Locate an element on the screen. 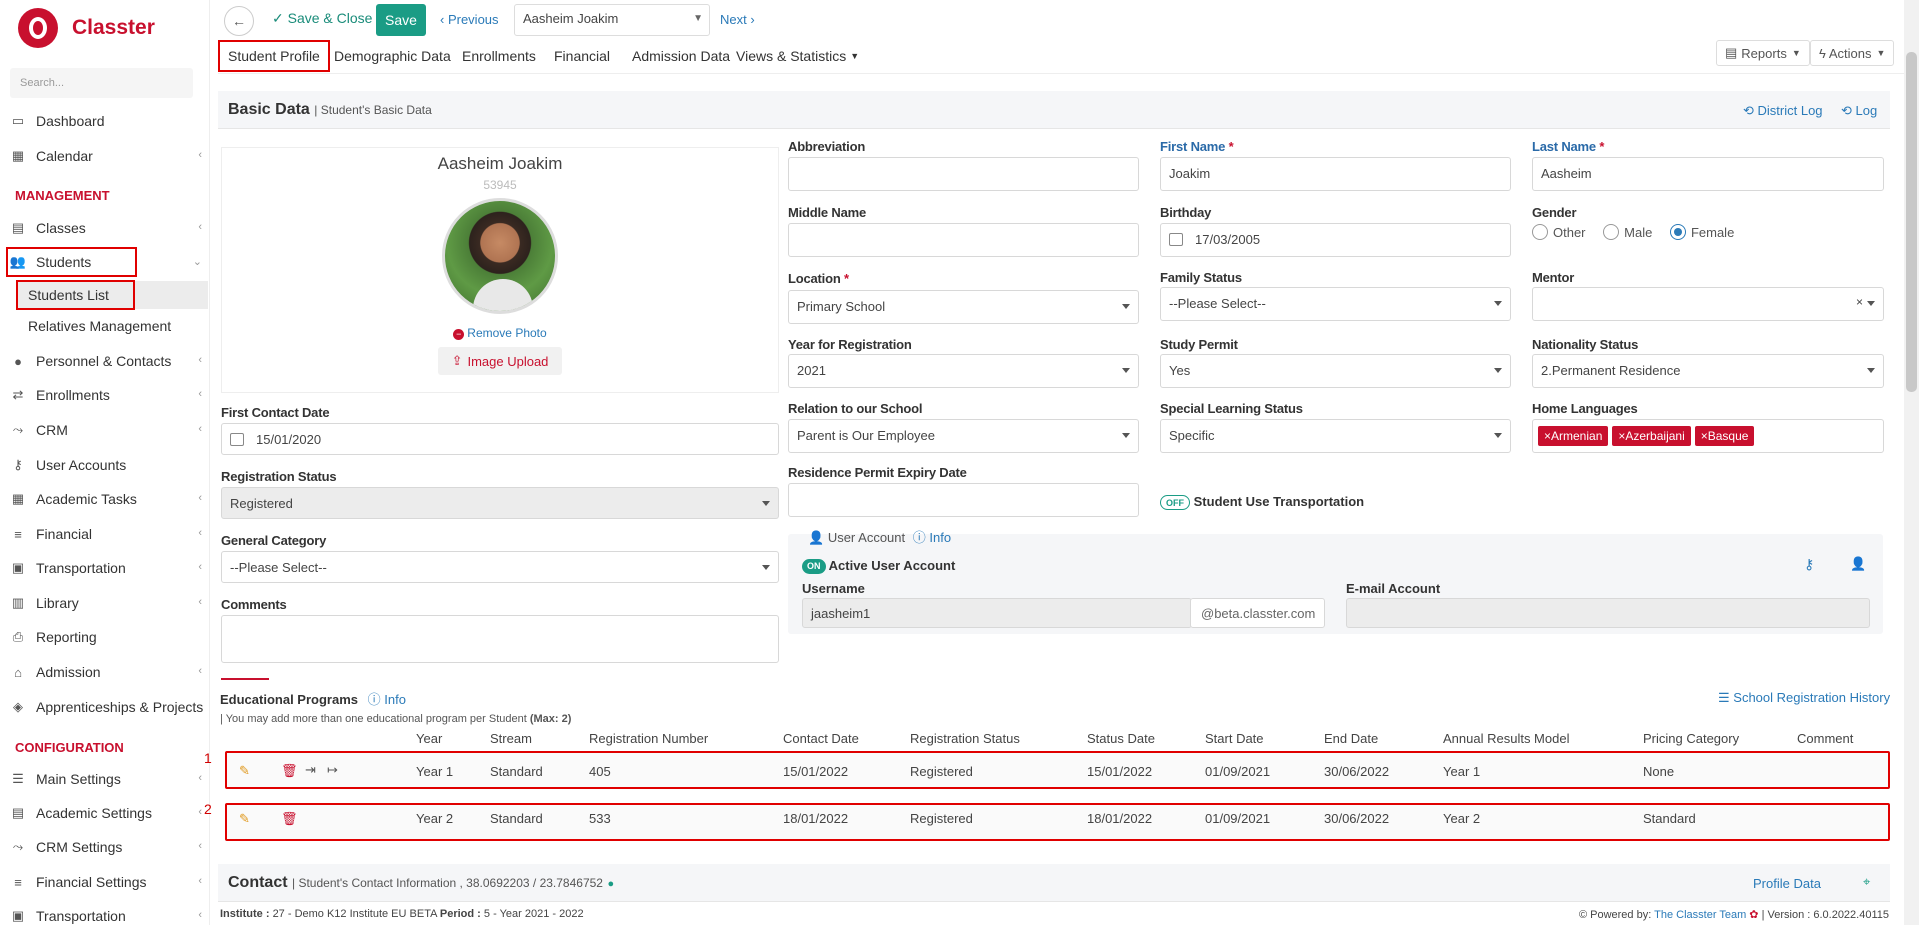 This screenshot has width=1919, height=931. map-icon: ⌖ is located at coordinates (1866, 882).